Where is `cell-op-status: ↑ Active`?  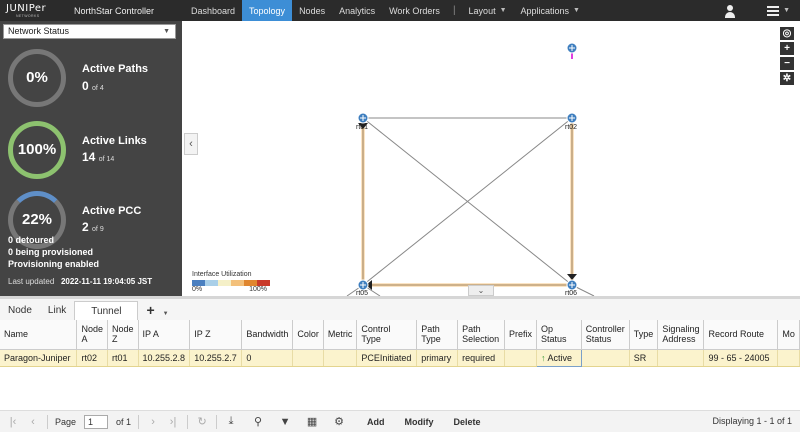
cell-op-status: ↑ Active is located at coordinates (558, 357).